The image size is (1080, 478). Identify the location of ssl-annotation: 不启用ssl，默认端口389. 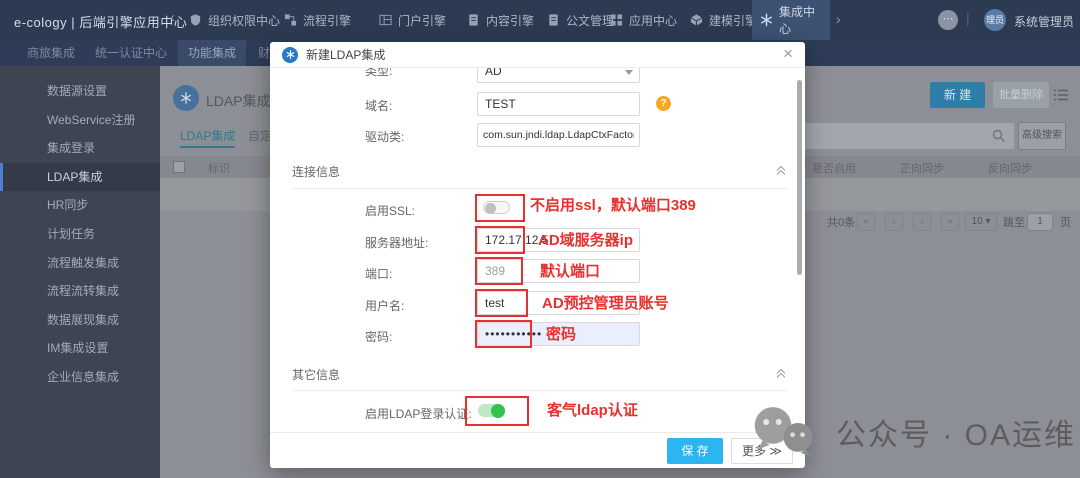
(613, 205).